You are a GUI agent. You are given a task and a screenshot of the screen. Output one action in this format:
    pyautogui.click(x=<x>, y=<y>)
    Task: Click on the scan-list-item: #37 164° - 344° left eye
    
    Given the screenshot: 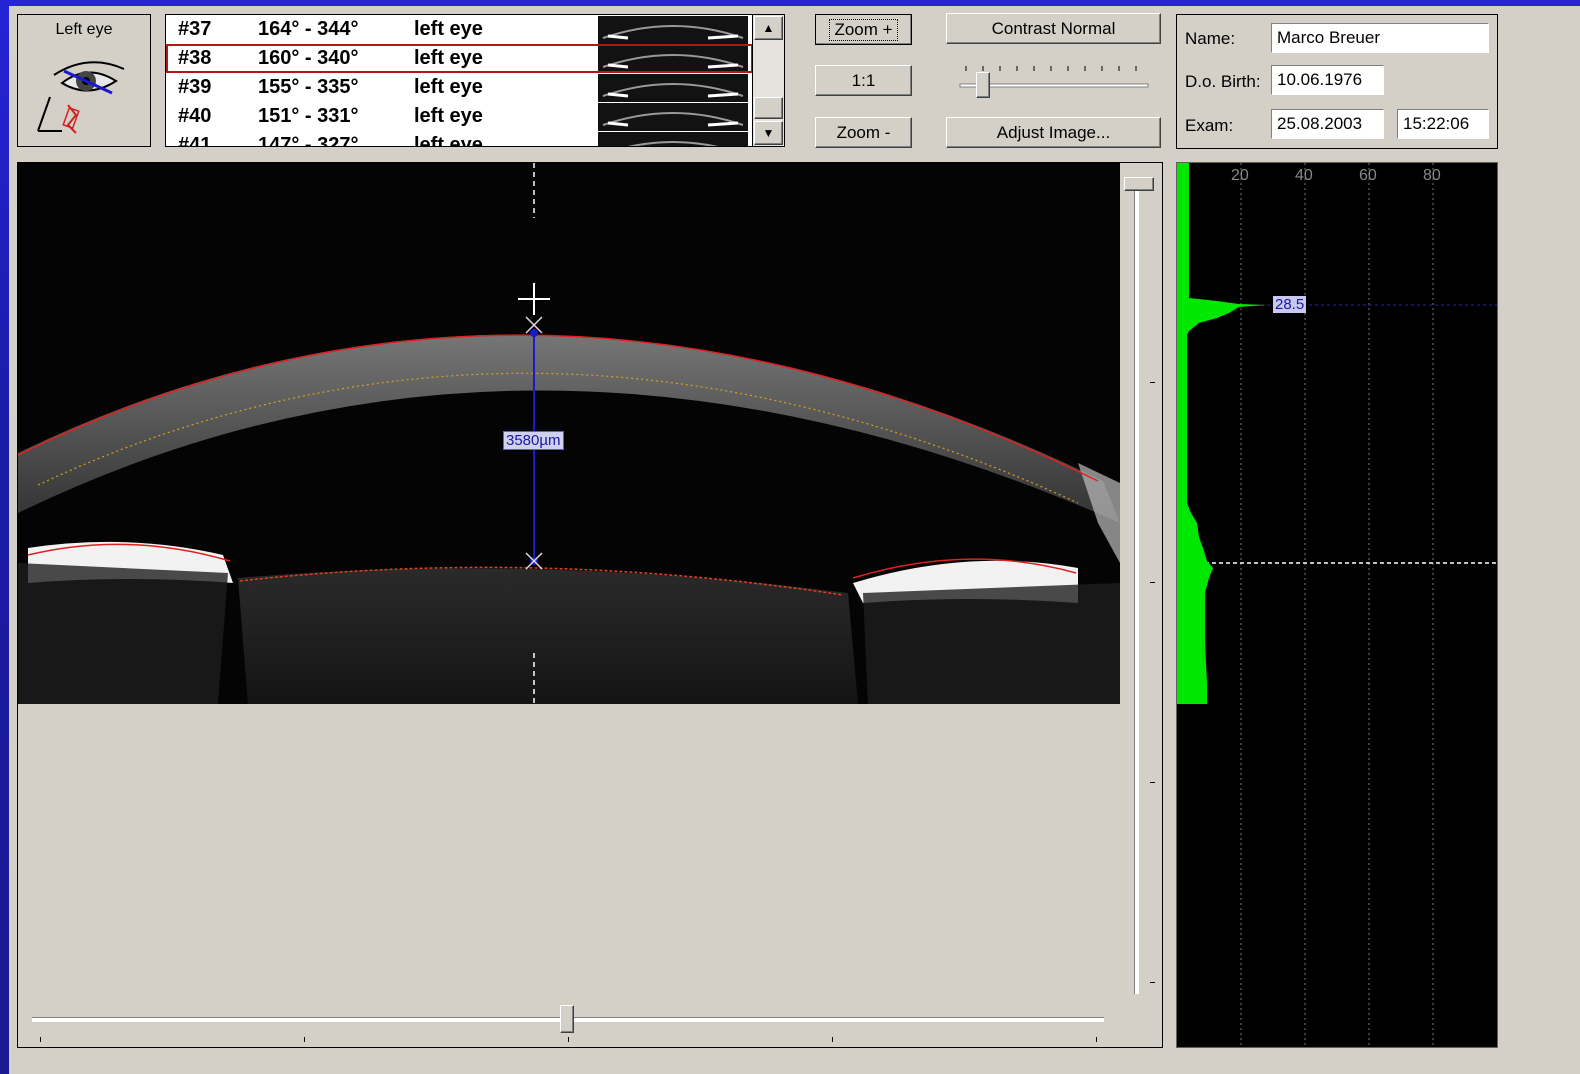 What is the action you would take?
    pyautogui.click(x=383, y=30)
    